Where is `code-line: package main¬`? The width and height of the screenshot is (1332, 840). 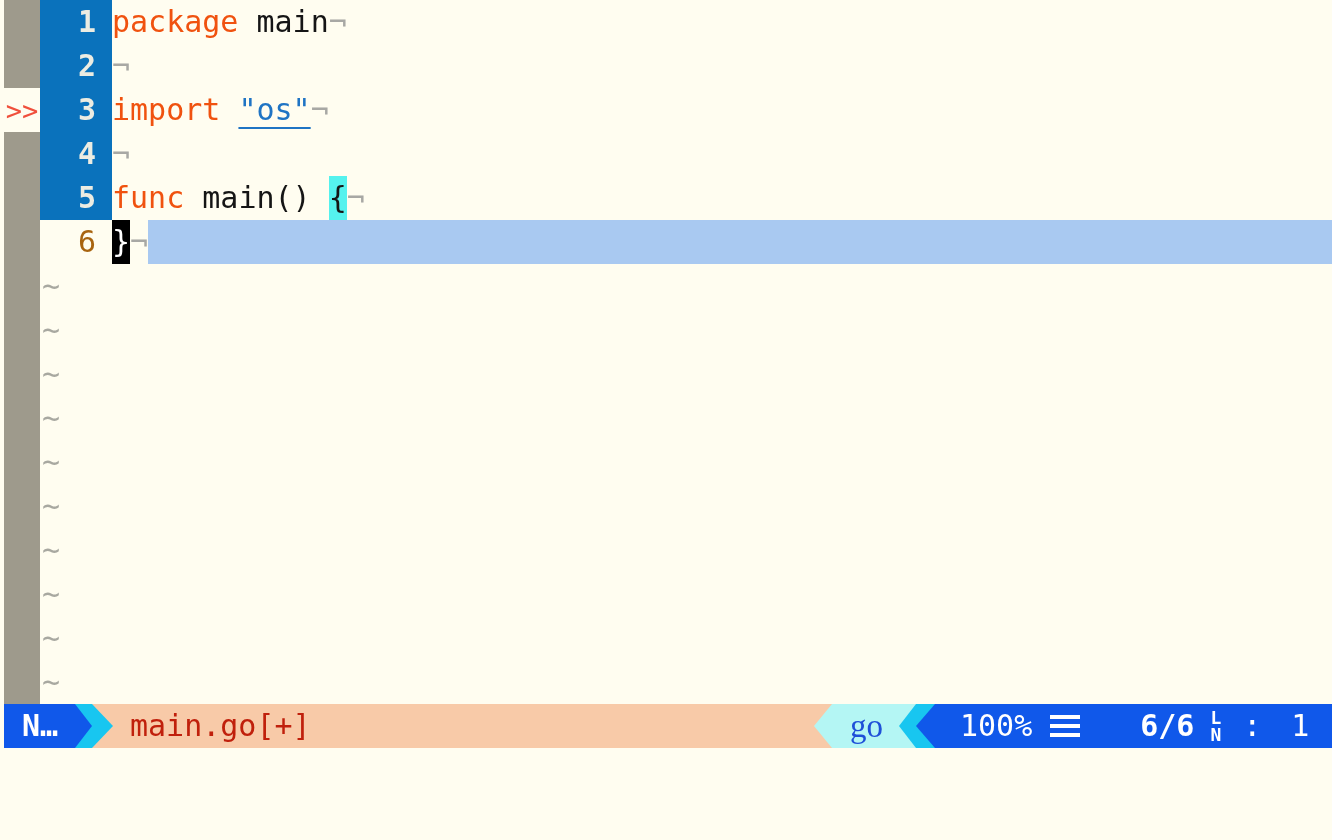 code-line: package main¬ is located at coordinates (229, 22).